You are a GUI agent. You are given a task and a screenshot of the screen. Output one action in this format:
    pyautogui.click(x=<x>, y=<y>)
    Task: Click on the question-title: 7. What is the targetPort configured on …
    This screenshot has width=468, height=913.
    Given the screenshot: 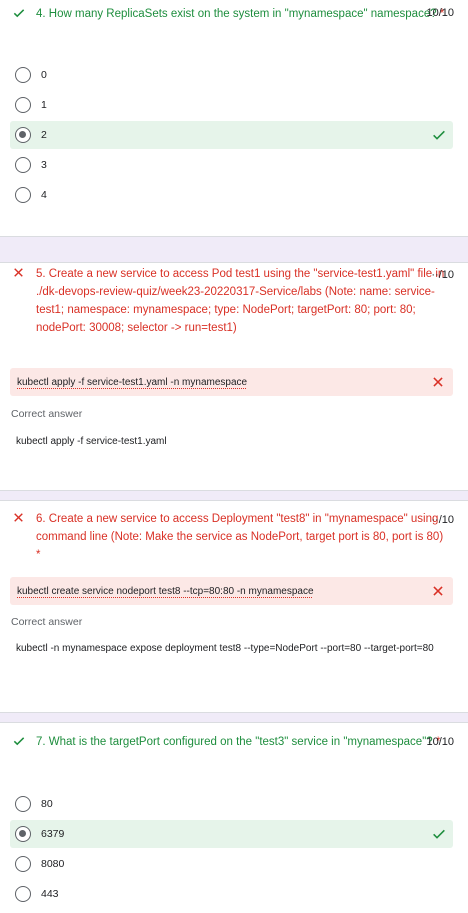 What is the action you would take?
    pyautogui.click(x=238, y=742)
    